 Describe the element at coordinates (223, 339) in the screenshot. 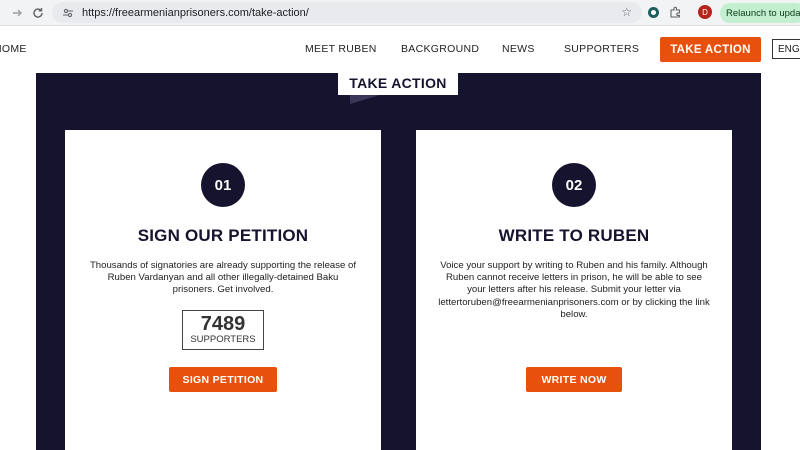

I see `supporters-label: SUPPORTERS` at that location.